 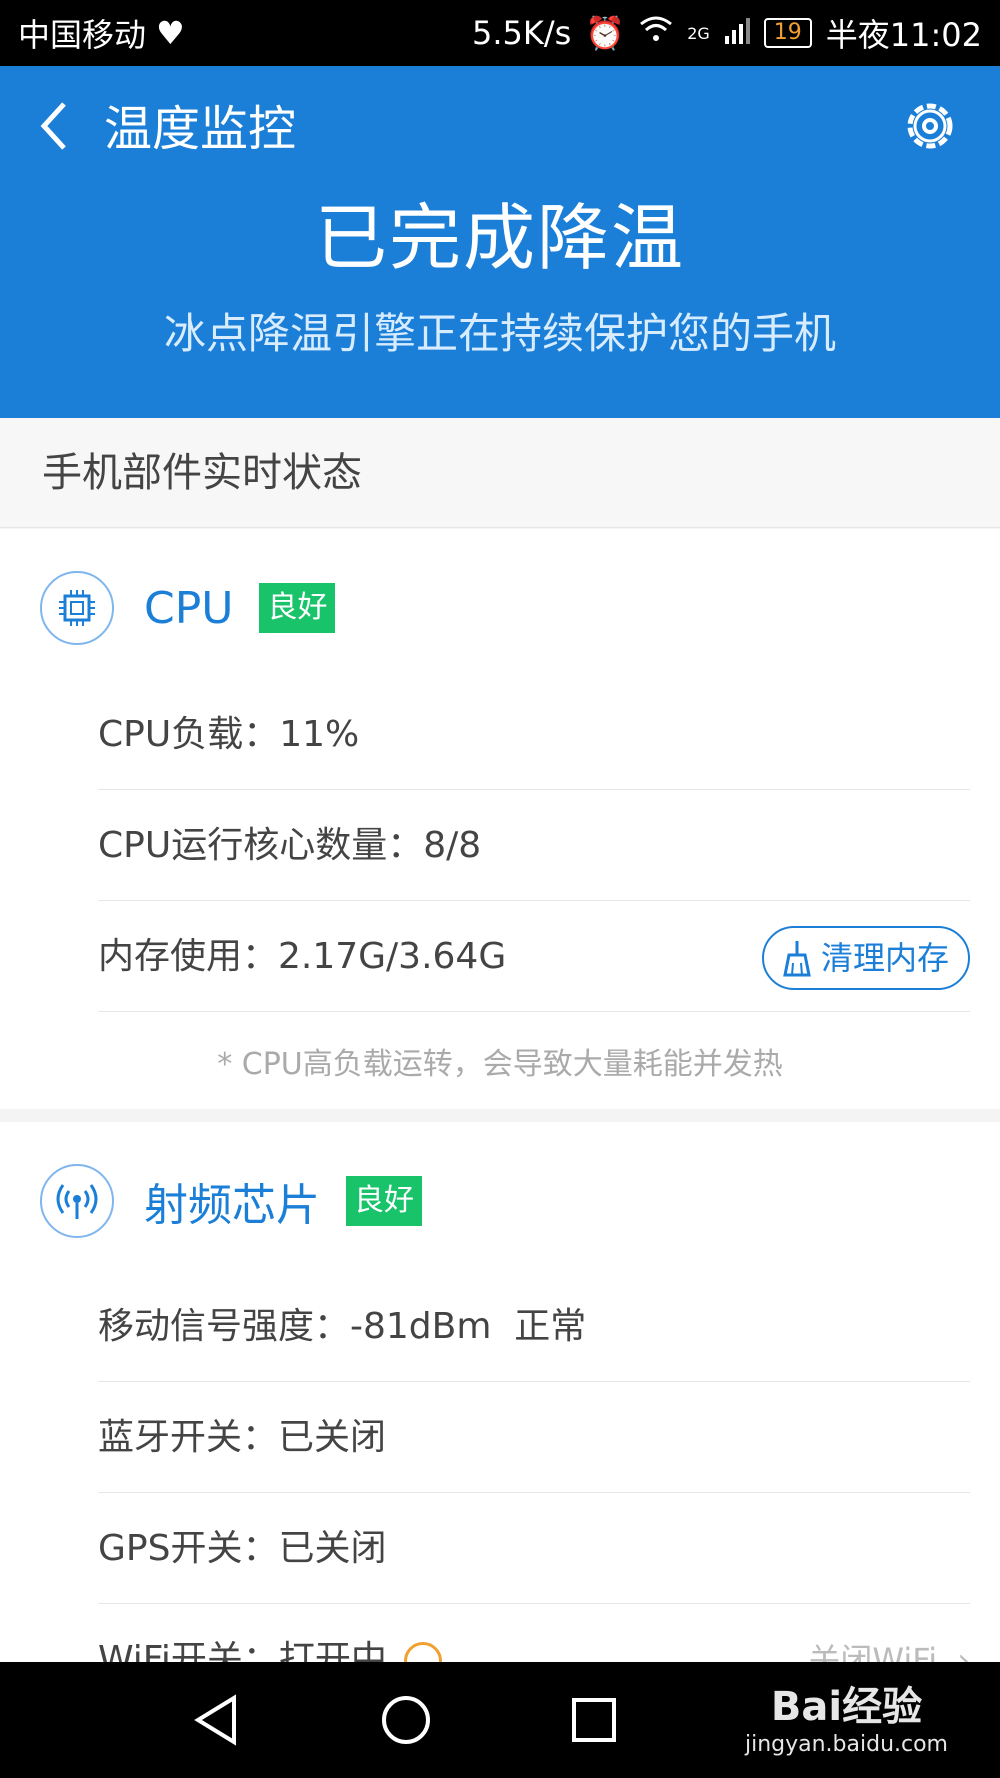 I want to click on cpu-chip-icon, so click(x=77, y=608).